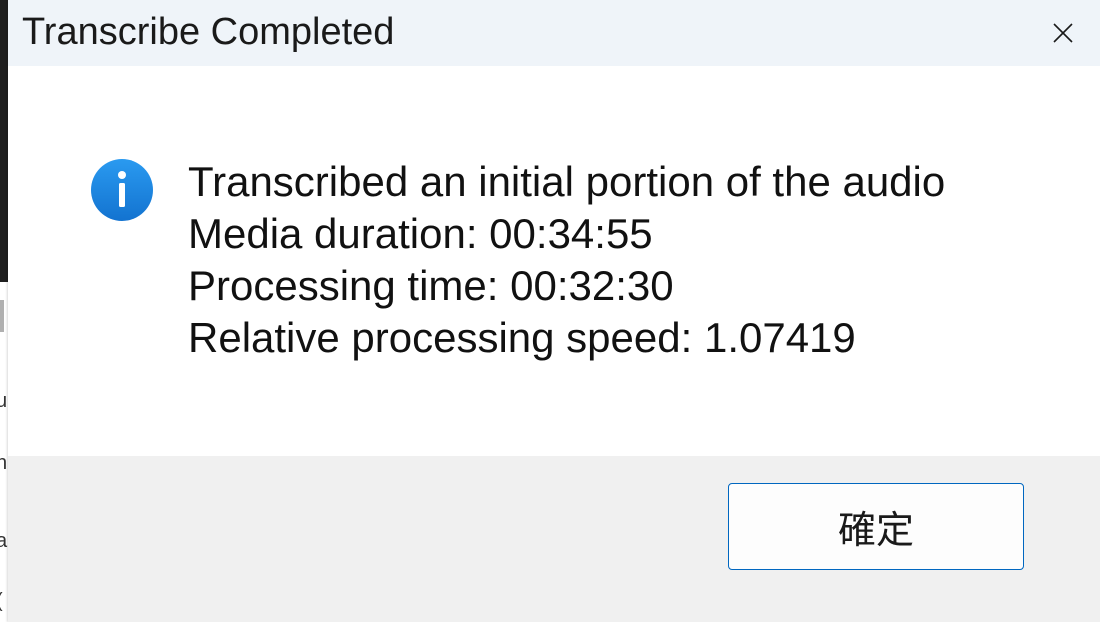 The width and height of the screenshot is (1100, 622). I want to click on background-scrollbar, so click(2, 316).